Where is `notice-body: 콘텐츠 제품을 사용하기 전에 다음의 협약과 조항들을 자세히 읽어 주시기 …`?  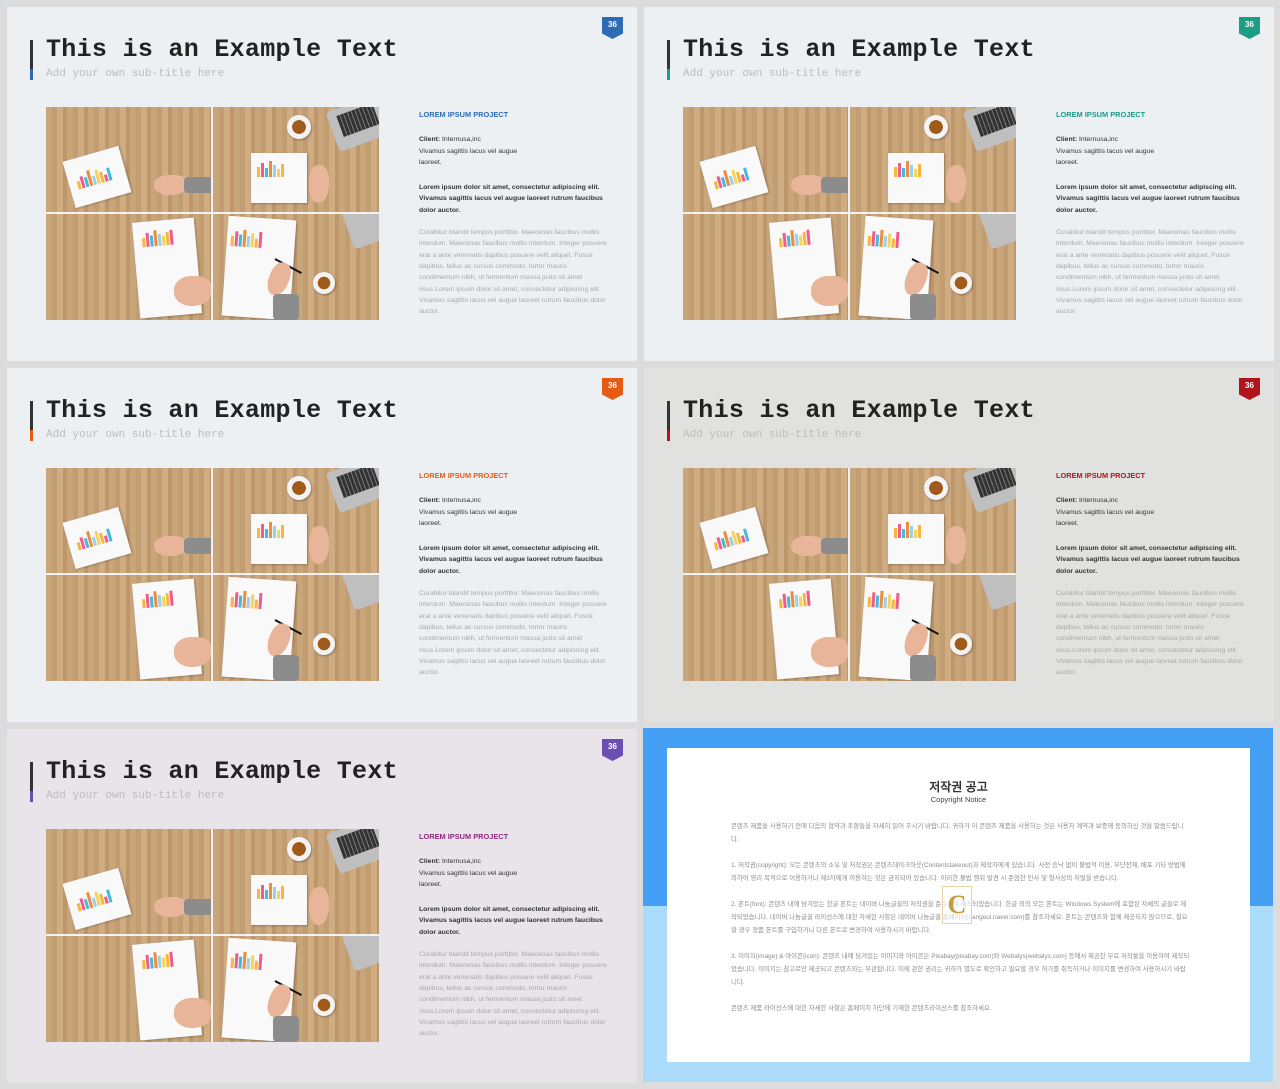
notice-body: 콘텐츠 제품을 사용하기 전에 다음의 협약과 조항들을 자세히 읽어 주시기 … is located at coordinates (961, 924).